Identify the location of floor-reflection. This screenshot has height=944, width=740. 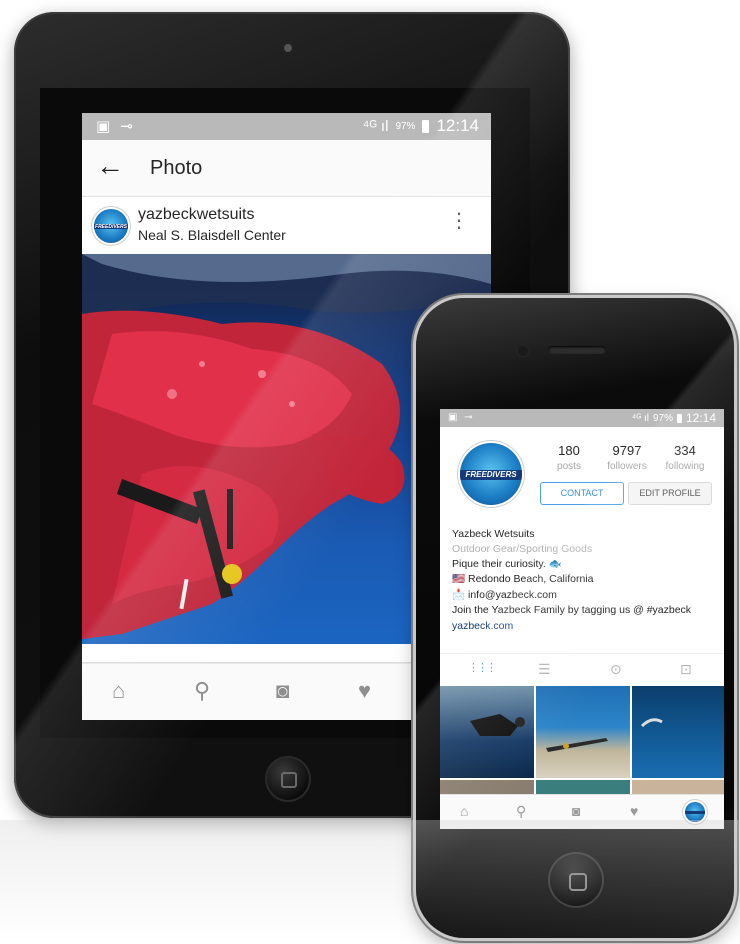
(370, 882).